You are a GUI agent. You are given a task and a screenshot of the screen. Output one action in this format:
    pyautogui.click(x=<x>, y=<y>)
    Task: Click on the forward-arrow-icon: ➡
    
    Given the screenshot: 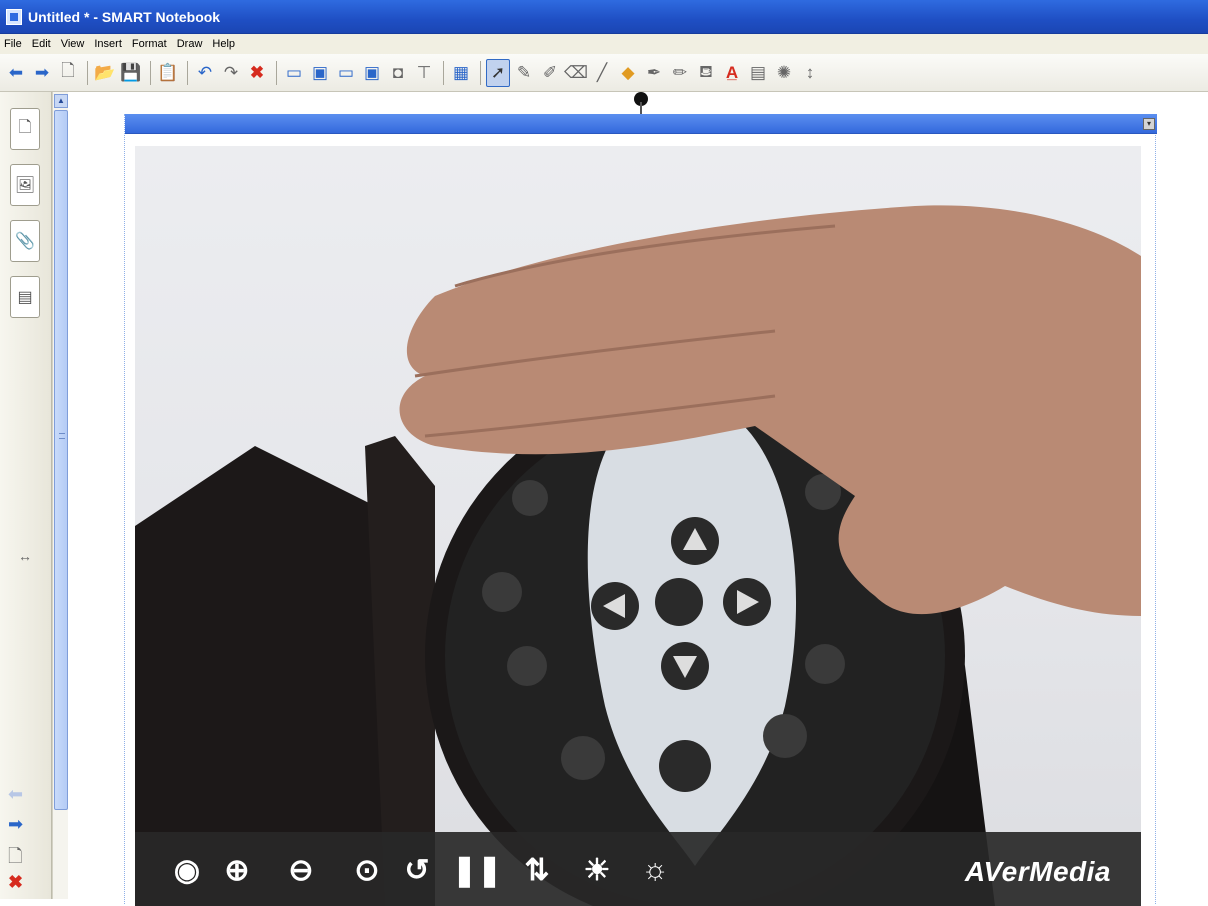 What is the action you would take?
    pyautogui.click(x=42, y=73)
    